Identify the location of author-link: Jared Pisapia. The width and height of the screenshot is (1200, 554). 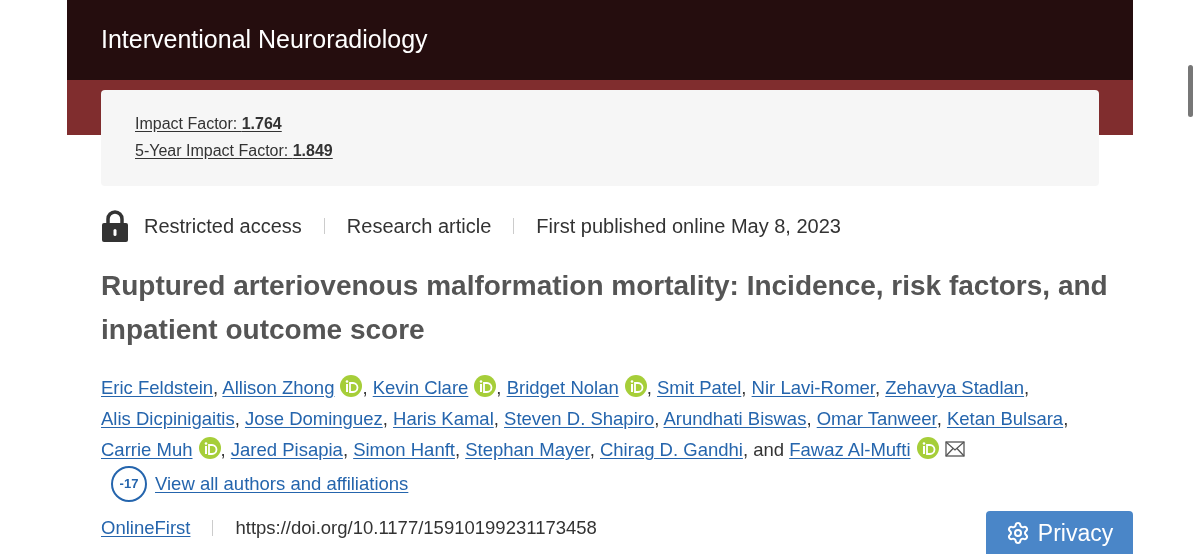
(286, 449).